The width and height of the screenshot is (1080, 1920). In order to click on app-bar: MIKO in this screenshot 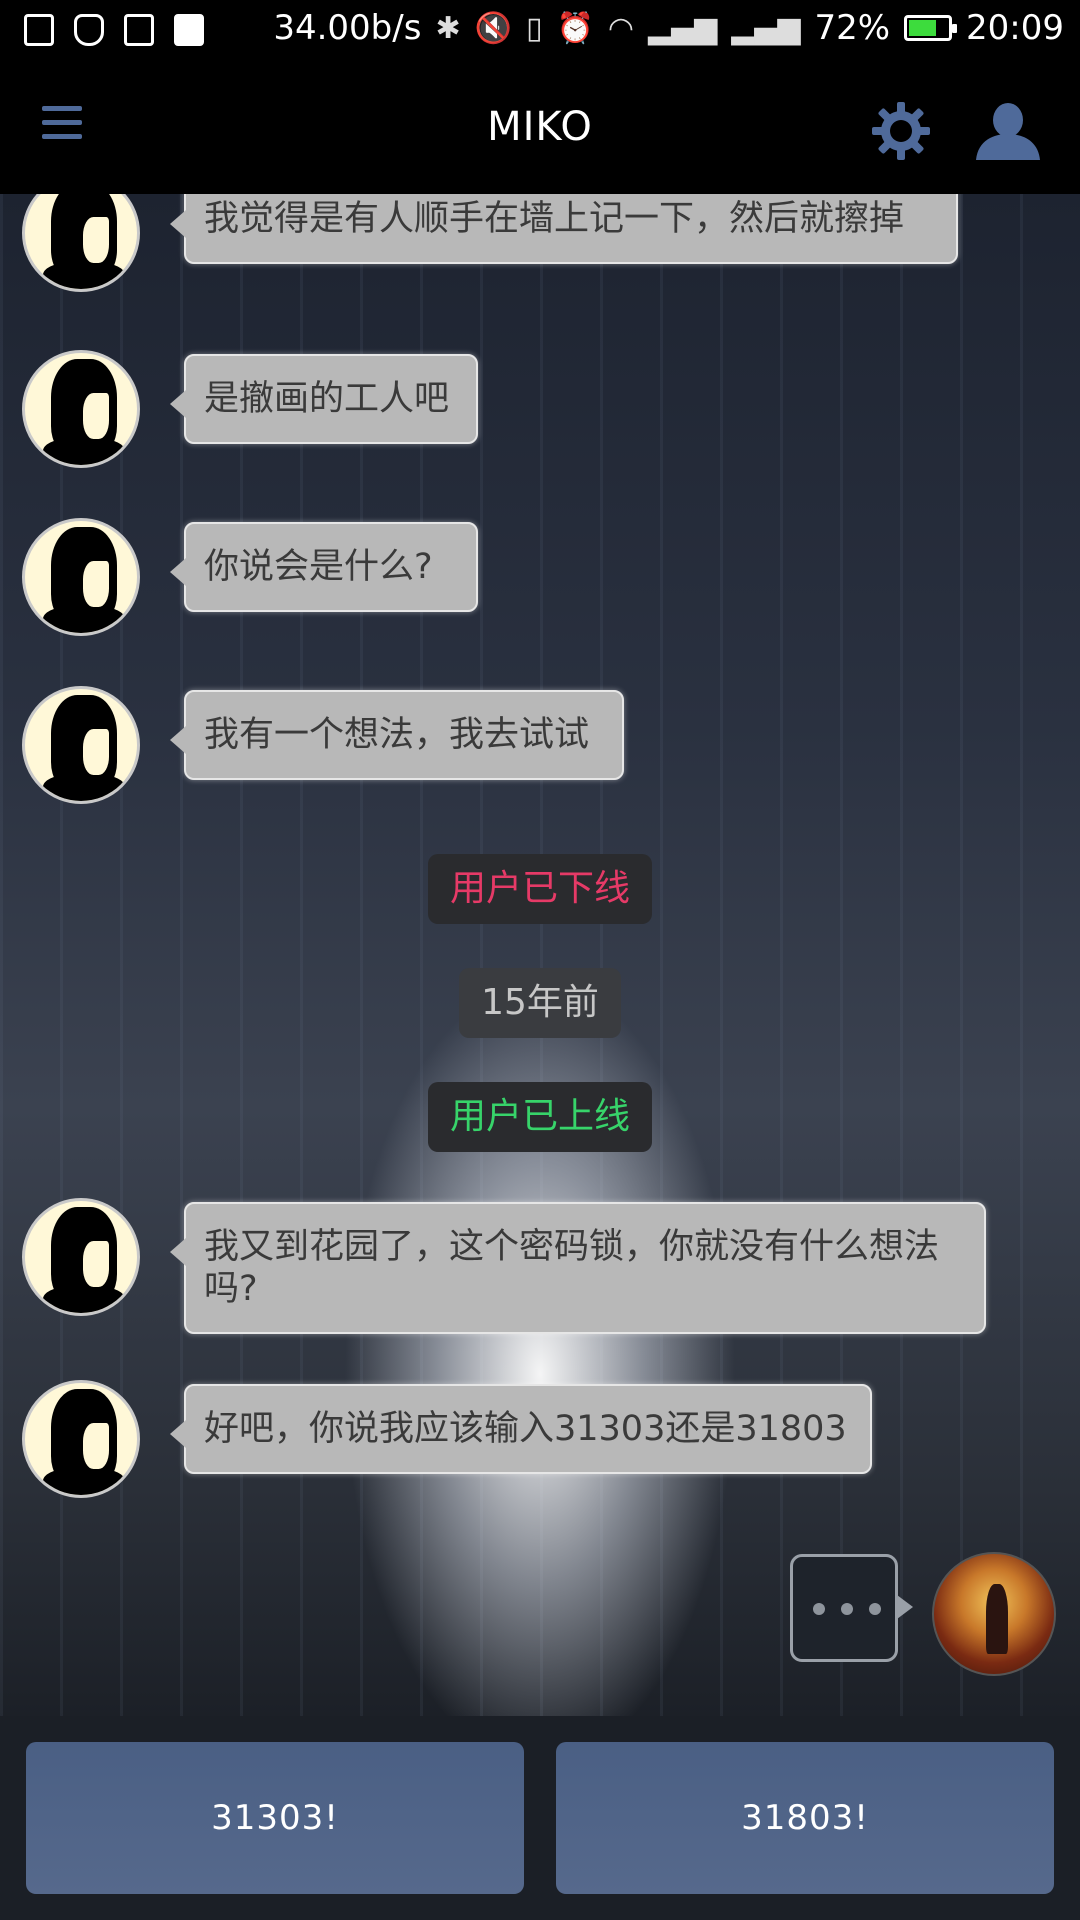, I will do `click(540, 128)`.